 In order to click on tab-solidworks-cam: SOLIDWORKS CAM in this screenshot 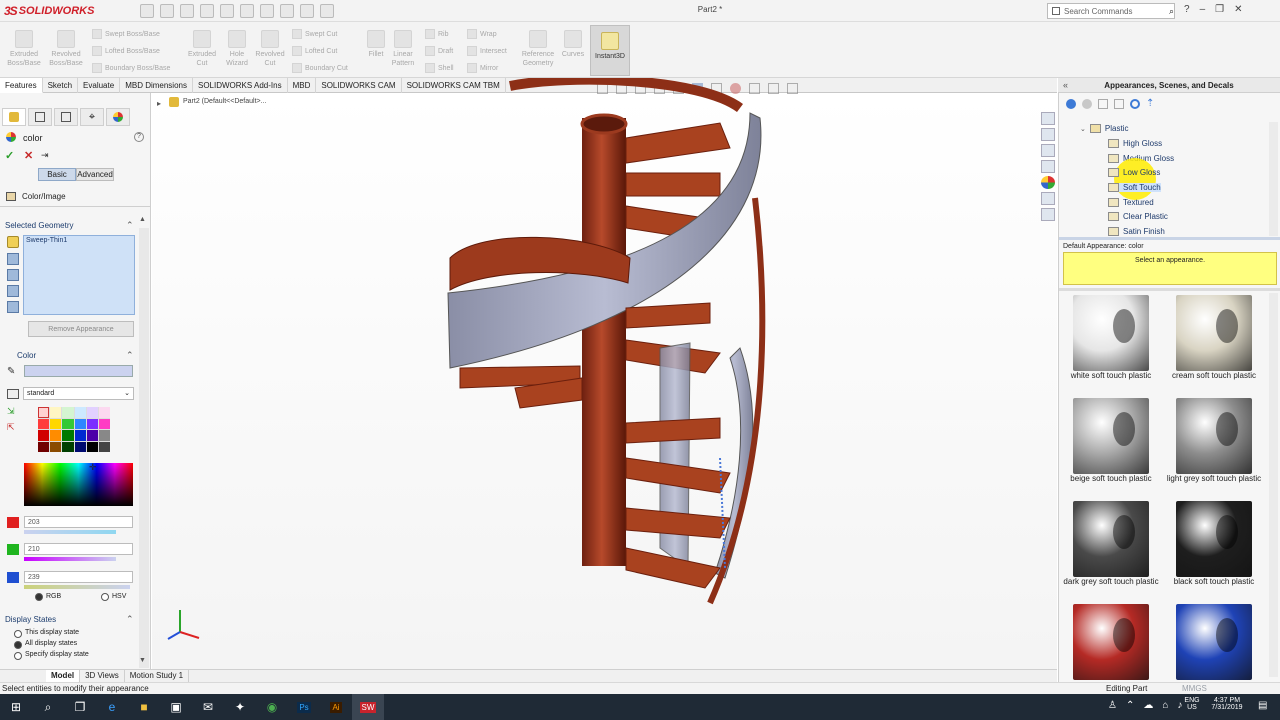, I will do `click(359, 85)`.